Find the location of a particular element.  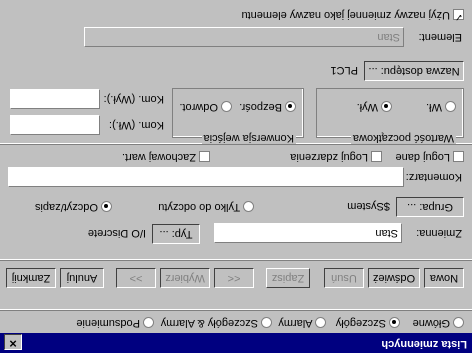

retain-value-label: Zachowaj wart. is located at coordinates (158, 157).